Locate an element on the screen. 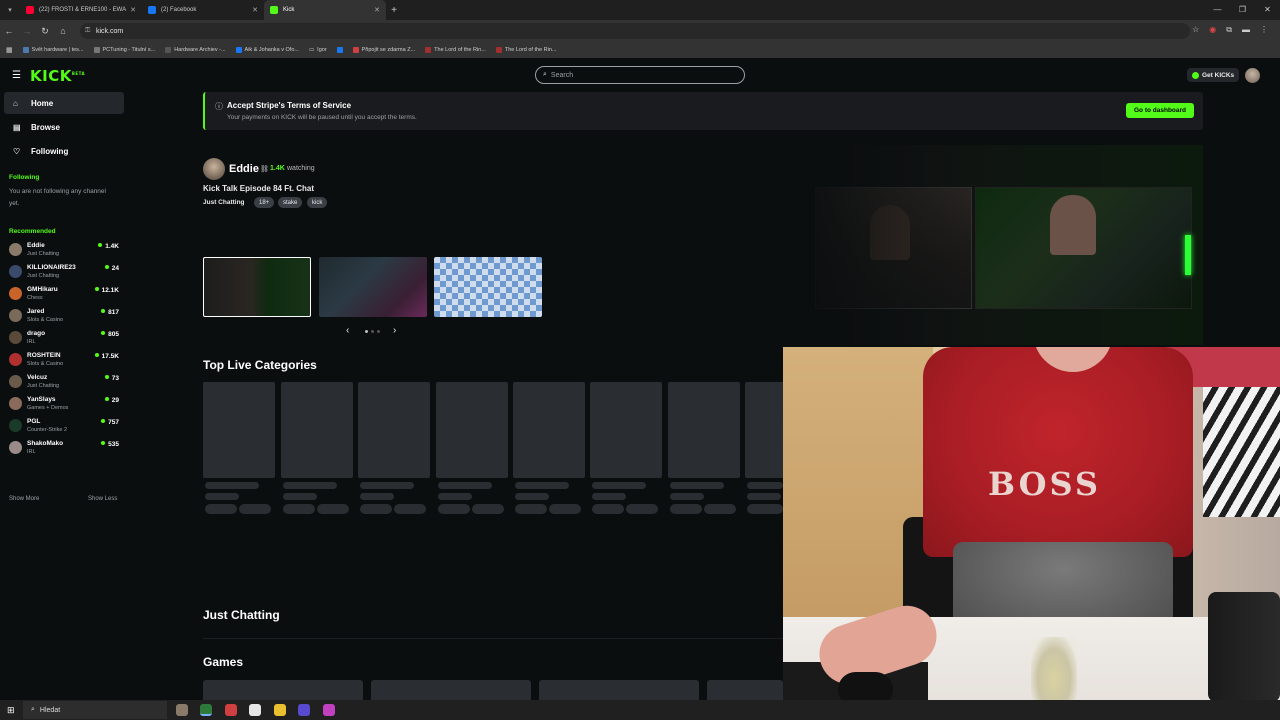  carousel-prev-icon: ‹ is located at coordinates (347, 330).